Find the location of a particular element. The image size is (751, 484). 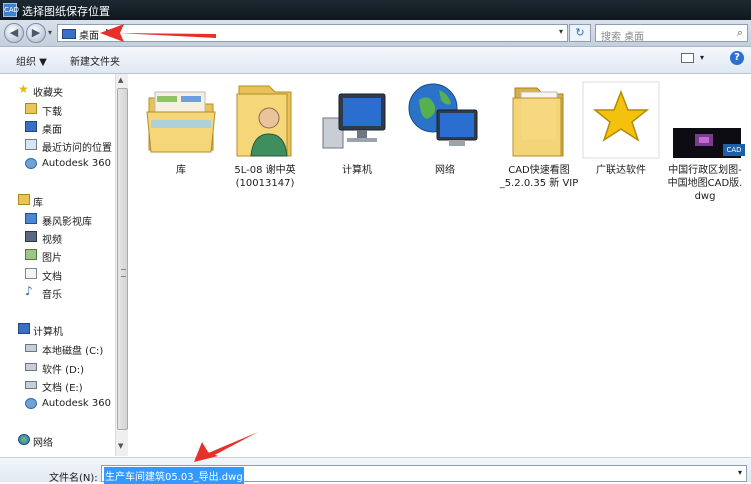

file-item-network: 网络 is located at coordinates (445, 140).